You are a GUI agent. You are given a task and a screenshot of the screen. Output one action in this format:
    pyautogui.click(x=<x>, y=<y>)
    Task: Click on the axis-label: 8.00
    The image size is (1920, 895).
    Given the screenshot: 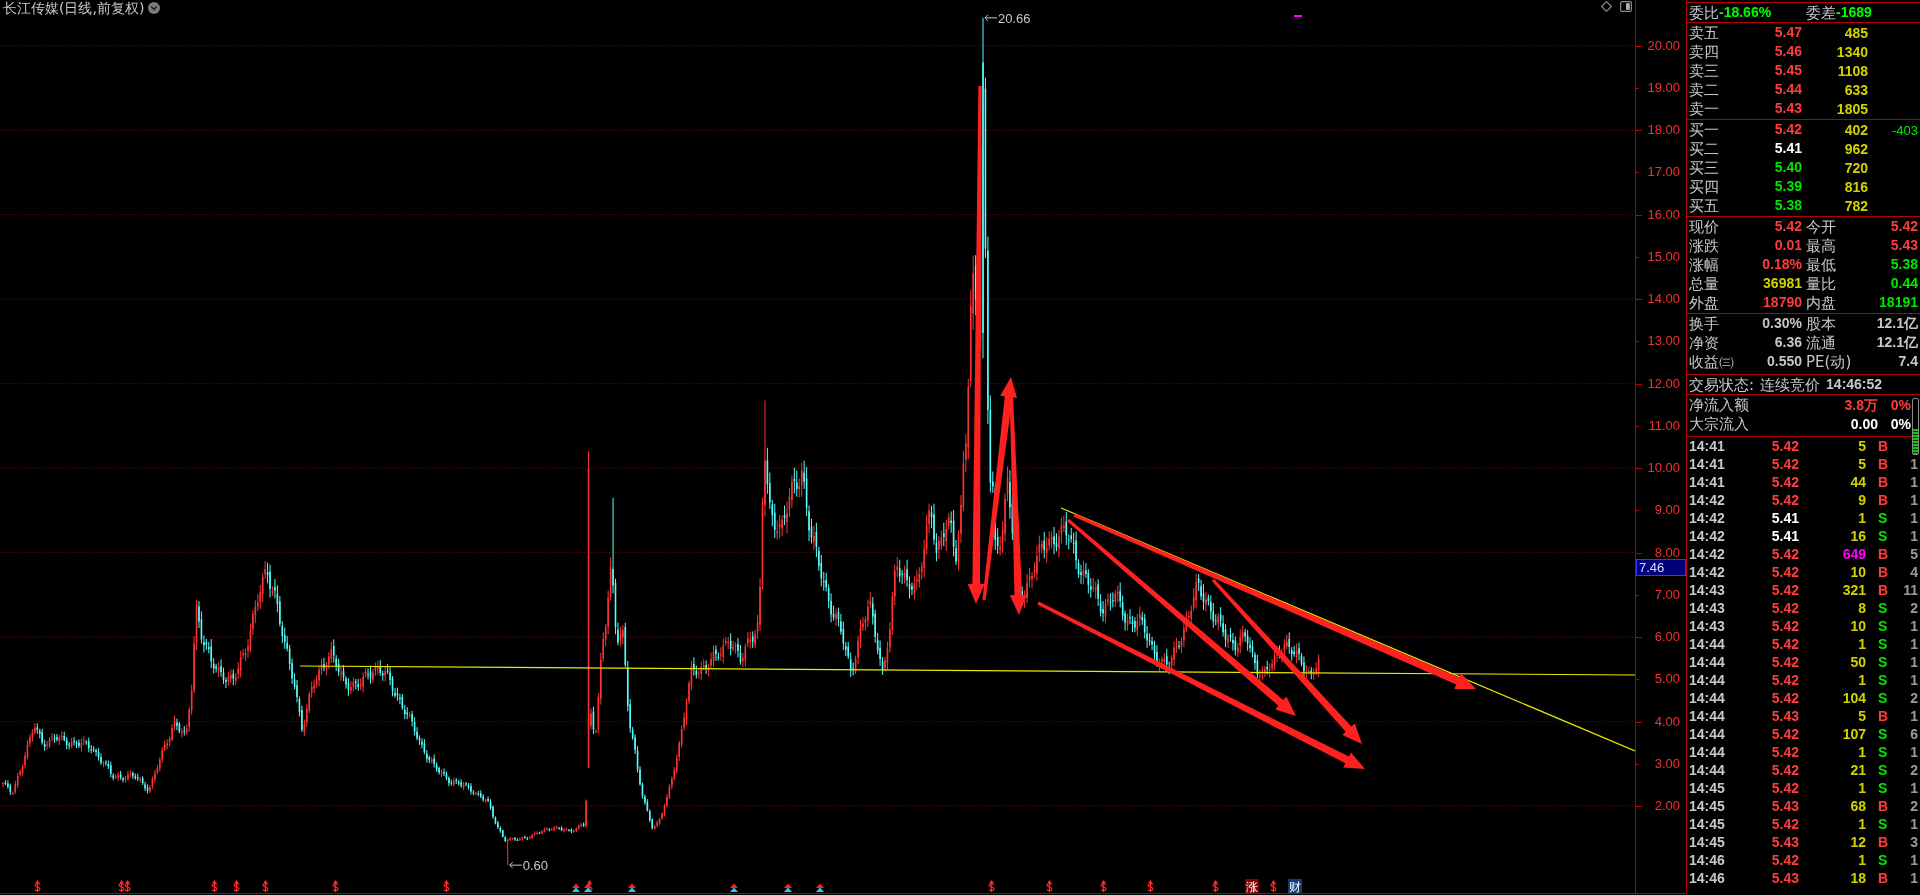 What is the action you would take?
    pyautogui.click(x=1667, y=553)
    